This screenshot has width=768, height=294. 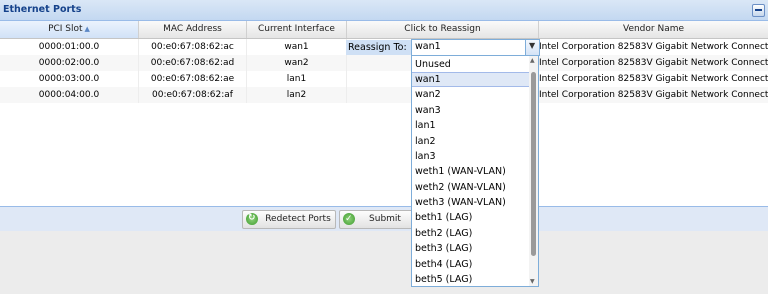 I want to click on combo-trigger: ▼, so click(x=532, y=47).